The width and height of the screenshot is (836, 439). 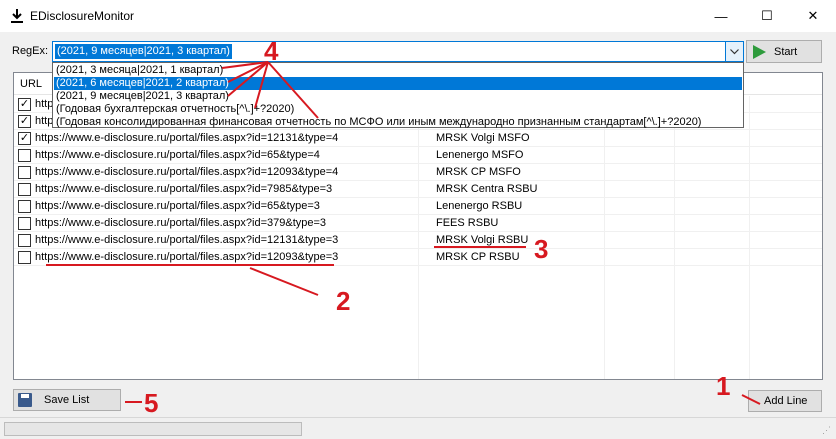 I want to click on status-bar, so click(x=418, y=428).